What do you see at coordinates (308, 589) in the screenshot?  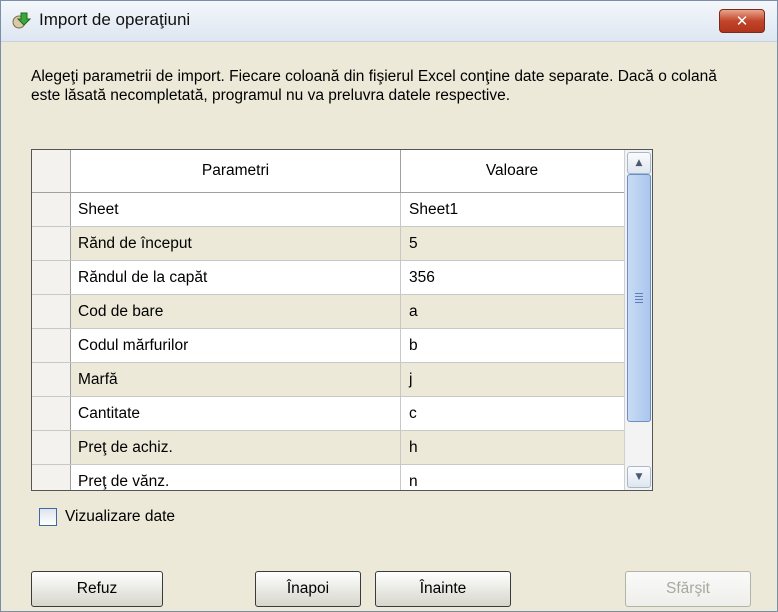 I see `back-button: Înapoi` at bounding box center [308, 589].